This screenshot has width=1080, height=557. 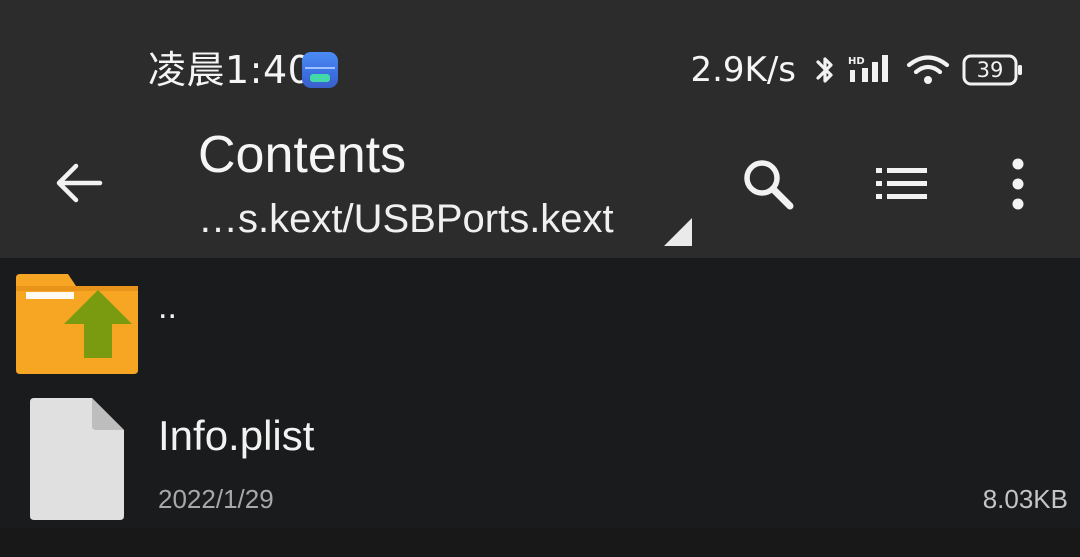 I want to click on more-vert-icon, so click(x=1018, y=184).